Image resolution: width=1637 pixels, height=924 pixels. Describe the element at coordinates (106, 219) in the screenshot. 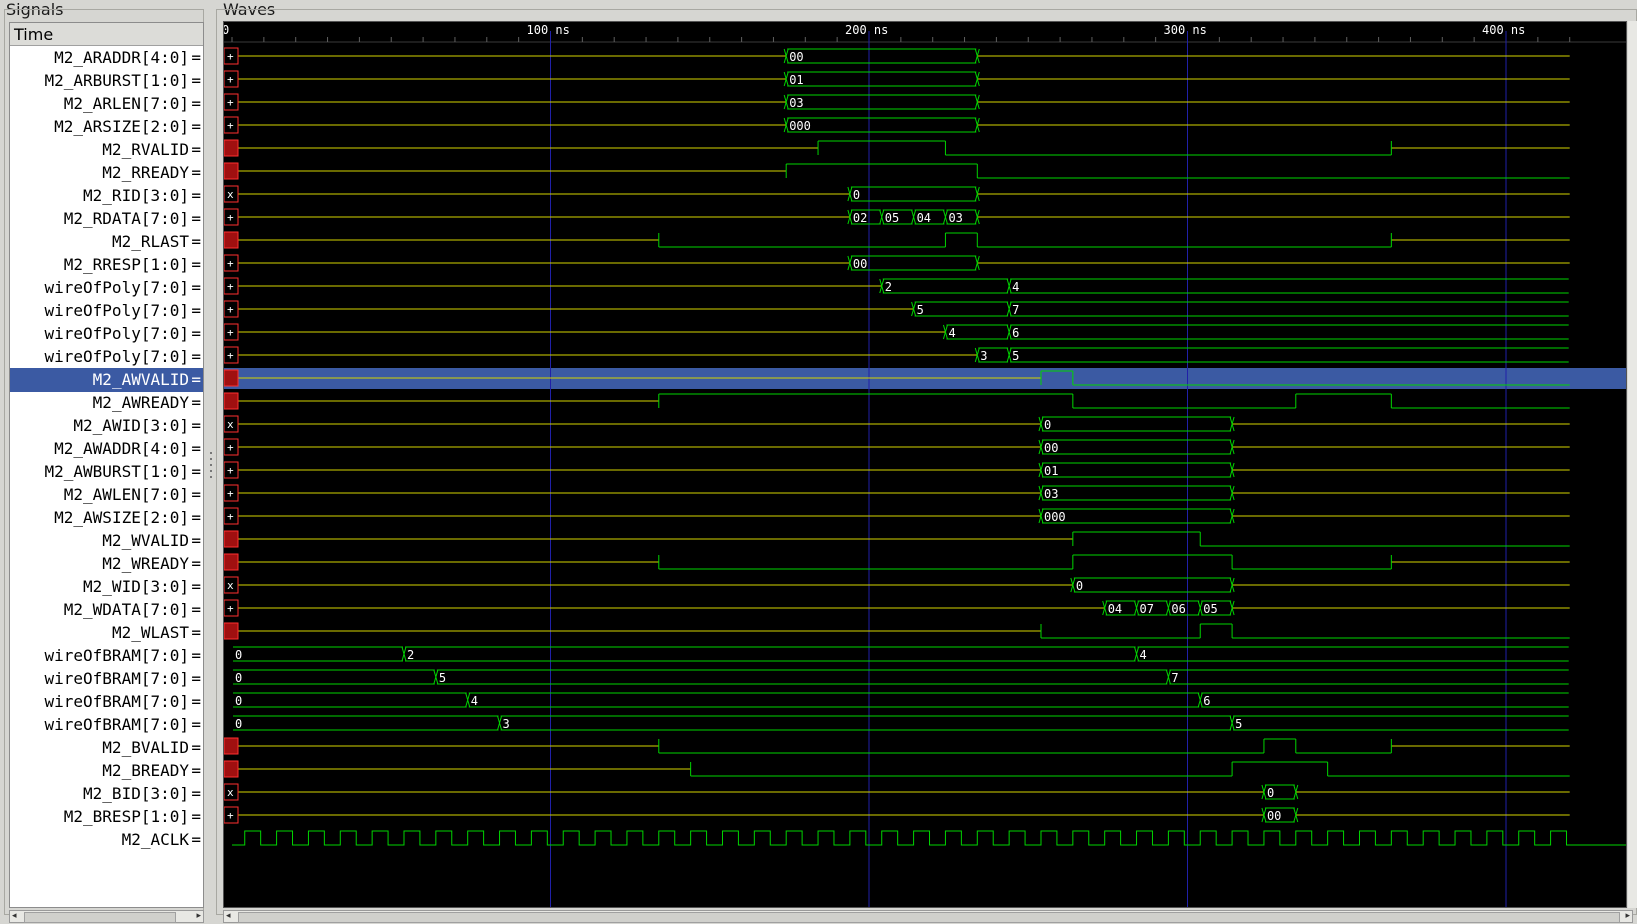

I see `signal-row: M2_RDATA[7:0] =` at that location.